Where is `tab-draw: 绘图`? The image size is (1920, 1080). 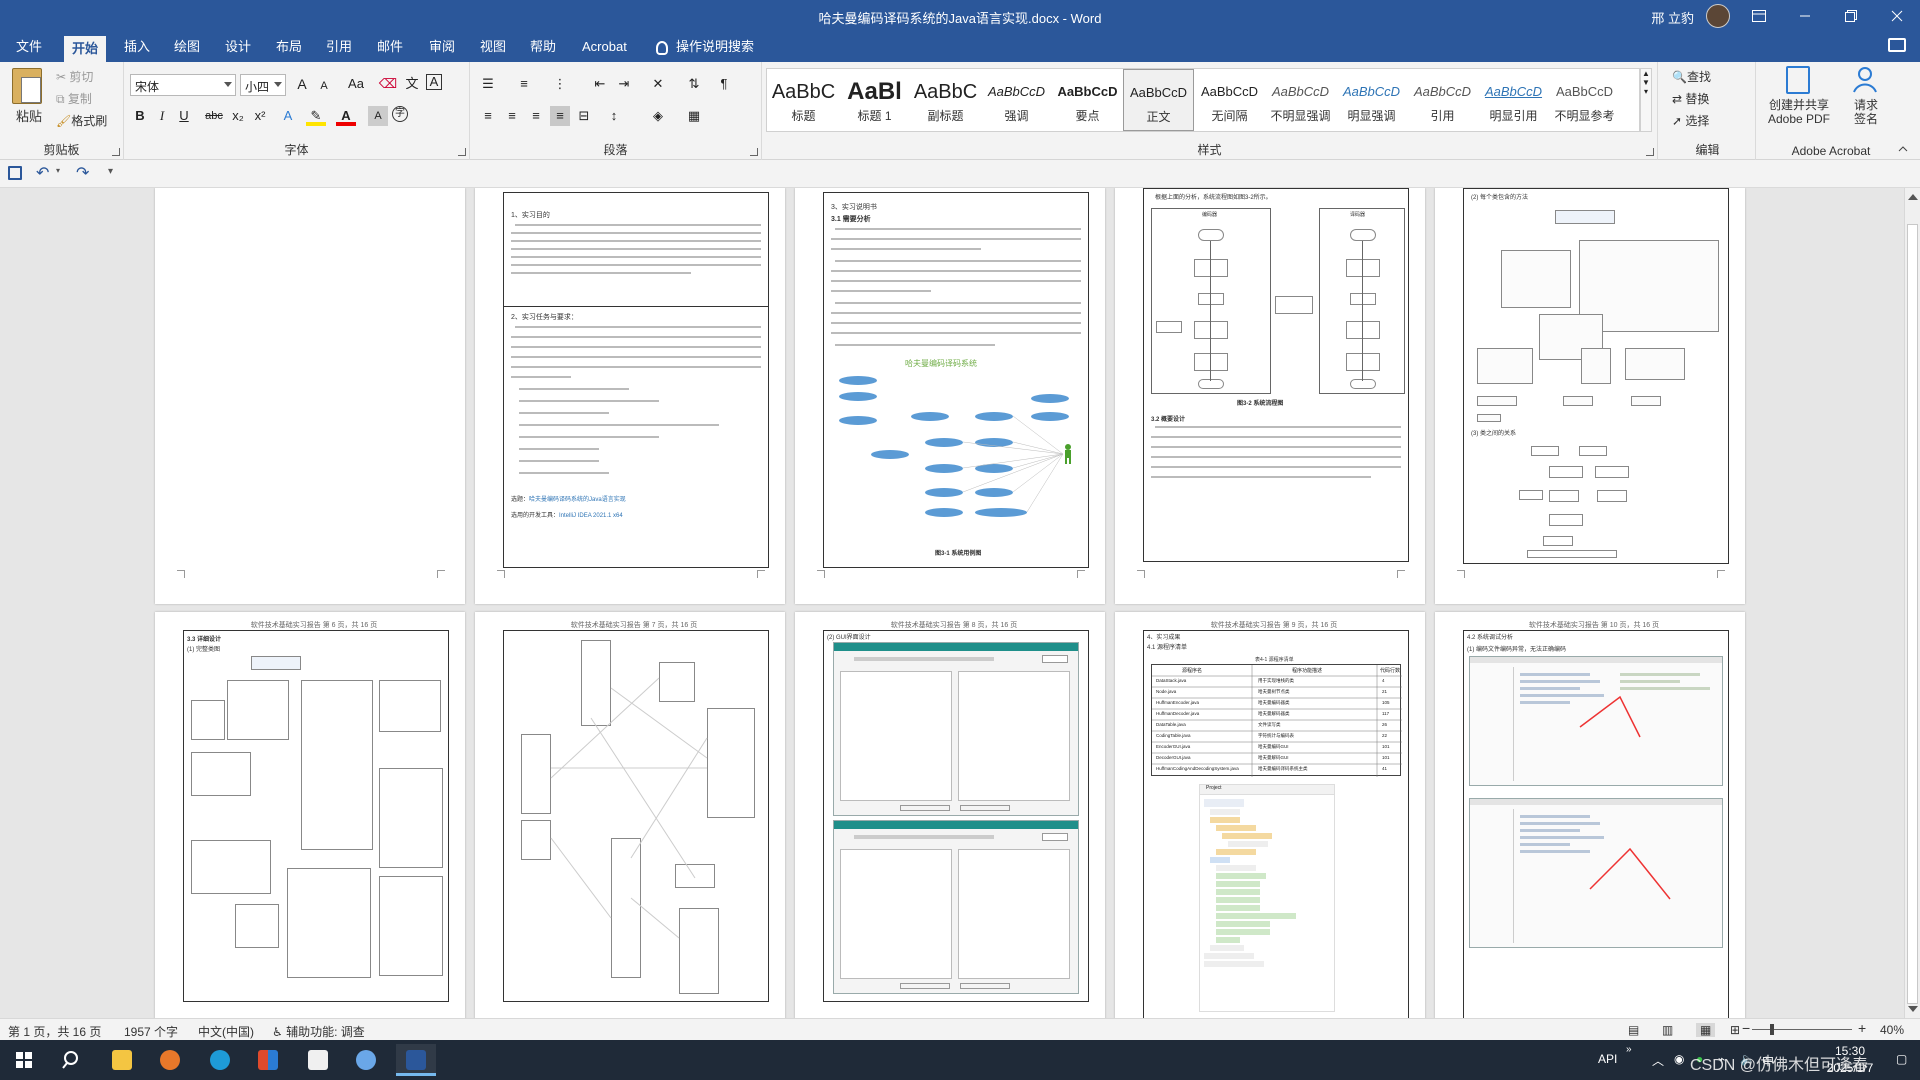 tab-draw: 绘图 is located at coordinates (187, 47).